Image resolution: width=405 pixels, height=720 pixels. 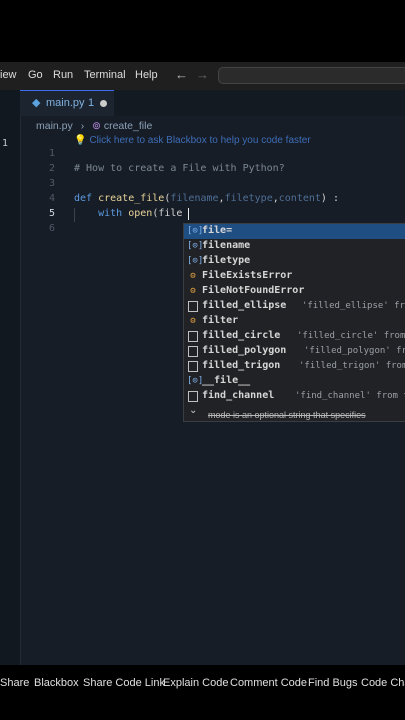 I want to click on tab-problem-count: 1, so click(x=91, y=103).